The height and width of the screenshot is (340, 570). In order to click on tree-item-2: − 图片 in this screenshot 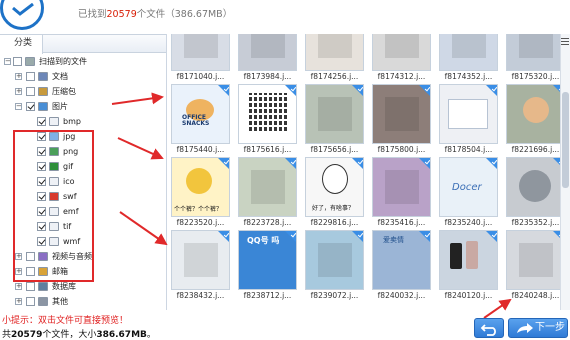, I will do `click(83, 106)`.